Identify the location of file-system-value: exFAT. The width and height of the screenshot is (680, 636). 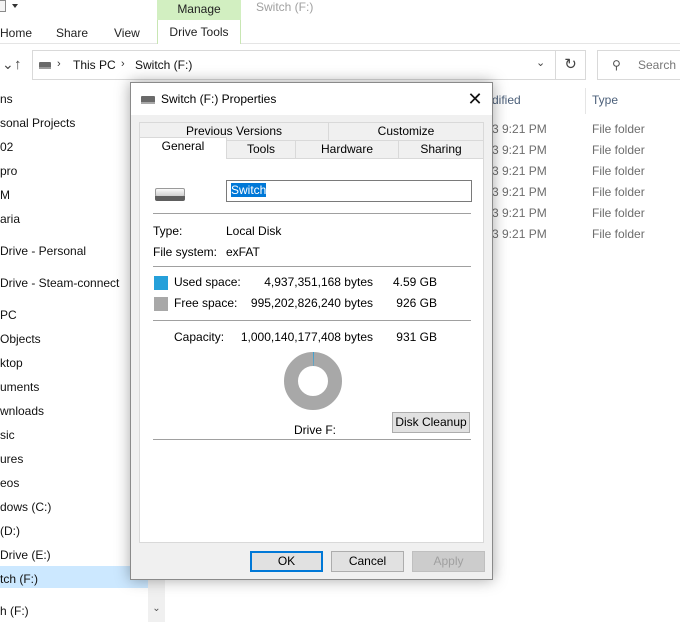
(243, 252).